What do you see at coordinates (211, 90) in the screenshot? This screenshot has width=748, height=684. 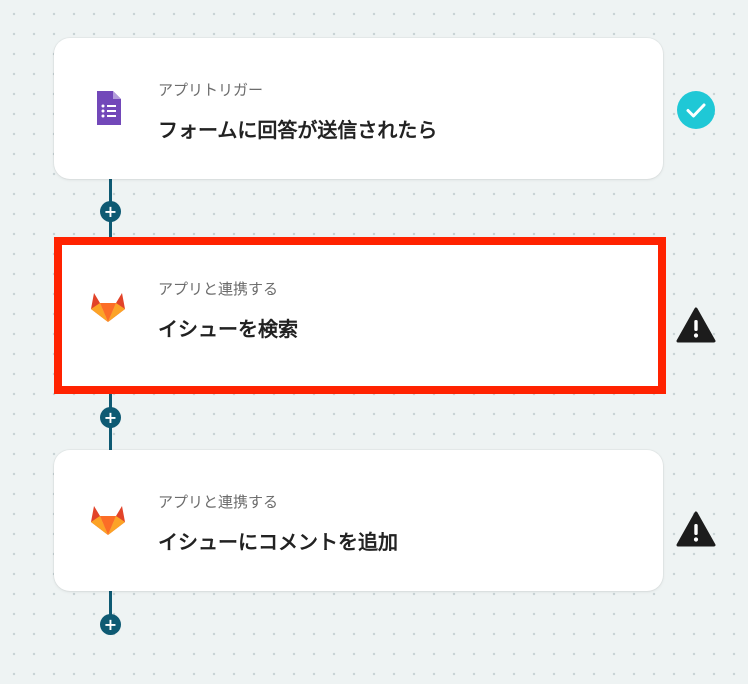 I see `step-subtitle: アプリトリガー` at bounding box center [211, 90].